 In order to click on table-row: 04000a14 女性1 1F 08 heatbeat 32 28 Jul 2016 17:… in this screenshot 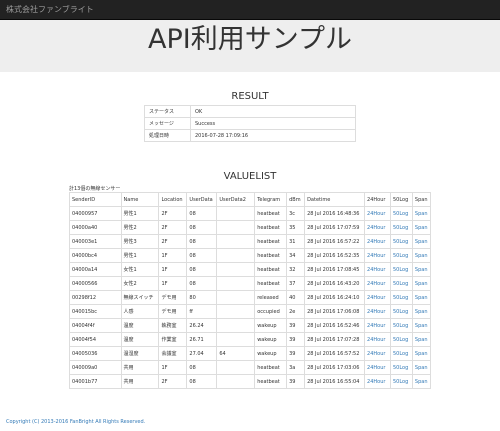, I will do `click(250, 269)`.